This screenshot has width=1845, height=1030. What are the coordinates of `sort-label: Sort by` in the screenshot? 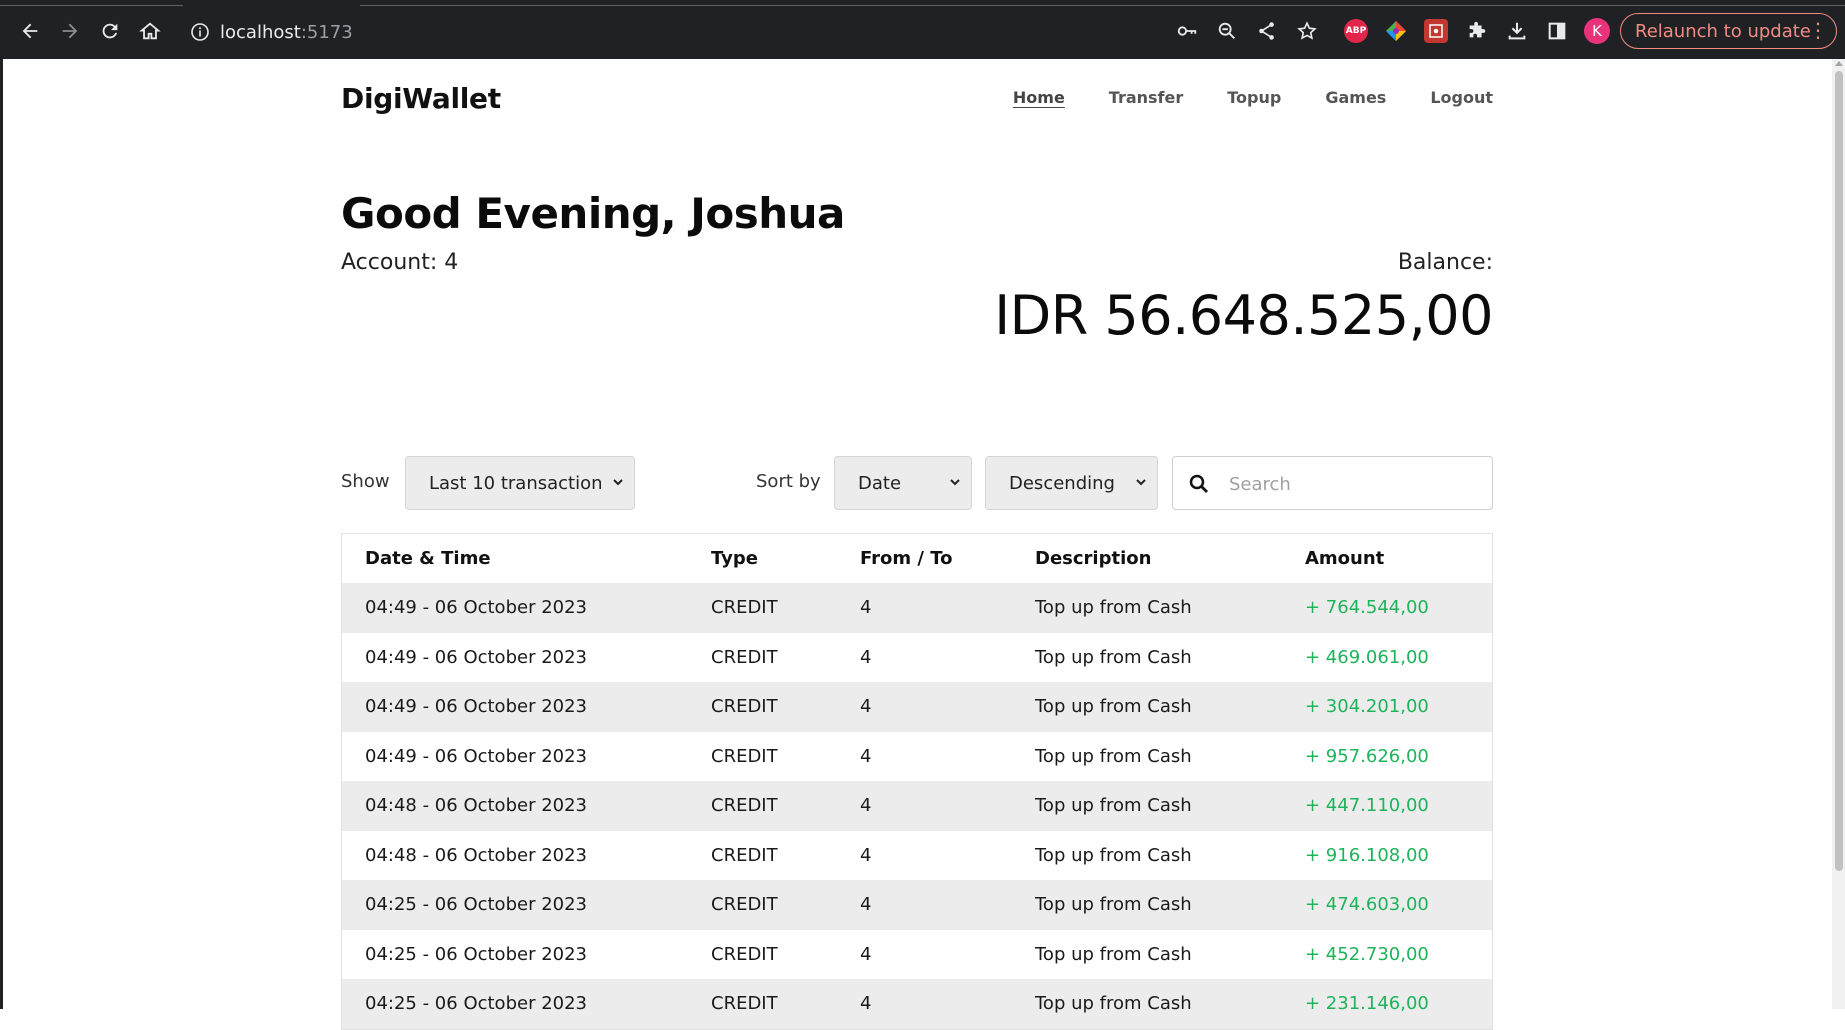 It's located at (788, 481).